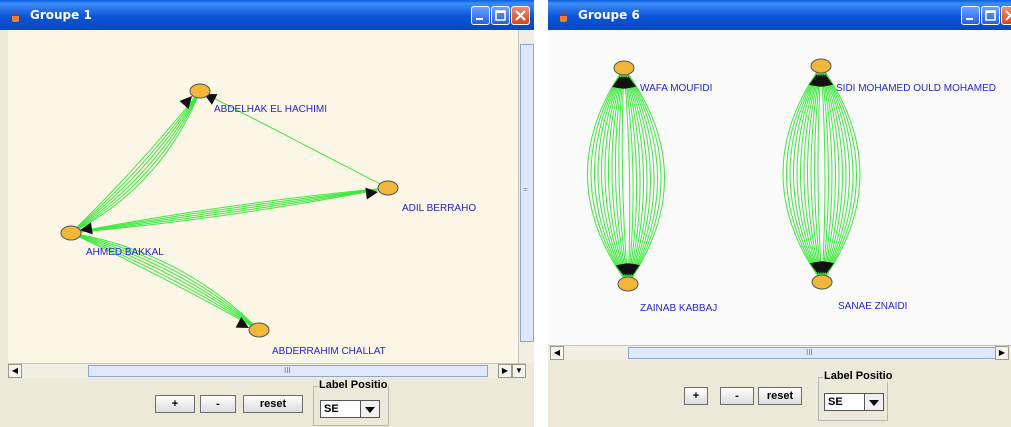 This screenshot has width=1011, height=427. Describe the element at coordinates (676, 88) in the screenshot. I see `graph-node-label: WAFA MOUFIDI` at that location.